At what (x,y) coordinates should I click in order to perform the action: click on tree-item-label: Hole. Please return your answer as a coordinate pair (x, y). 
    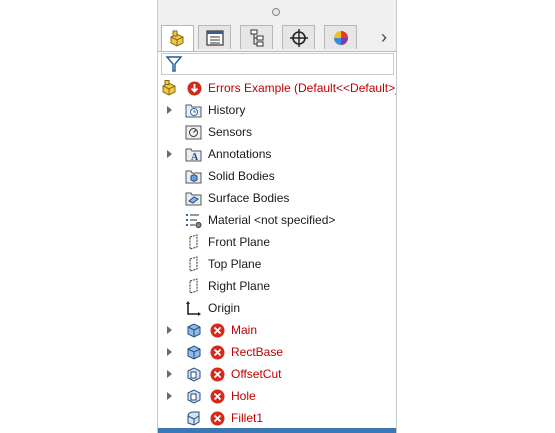
    Looking at the image, I should click on (243, 396).